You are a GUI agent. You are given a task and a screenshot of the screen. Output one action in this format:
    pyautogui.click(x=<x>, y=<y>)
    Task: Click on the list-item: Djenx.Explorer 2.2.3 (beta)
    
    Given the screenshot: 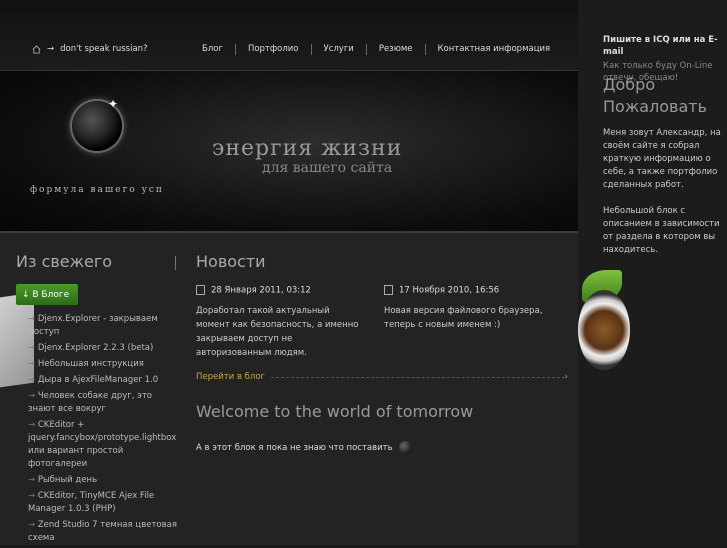 What is the action you would take?
    pyautogui.click(x=103, y=348)
    